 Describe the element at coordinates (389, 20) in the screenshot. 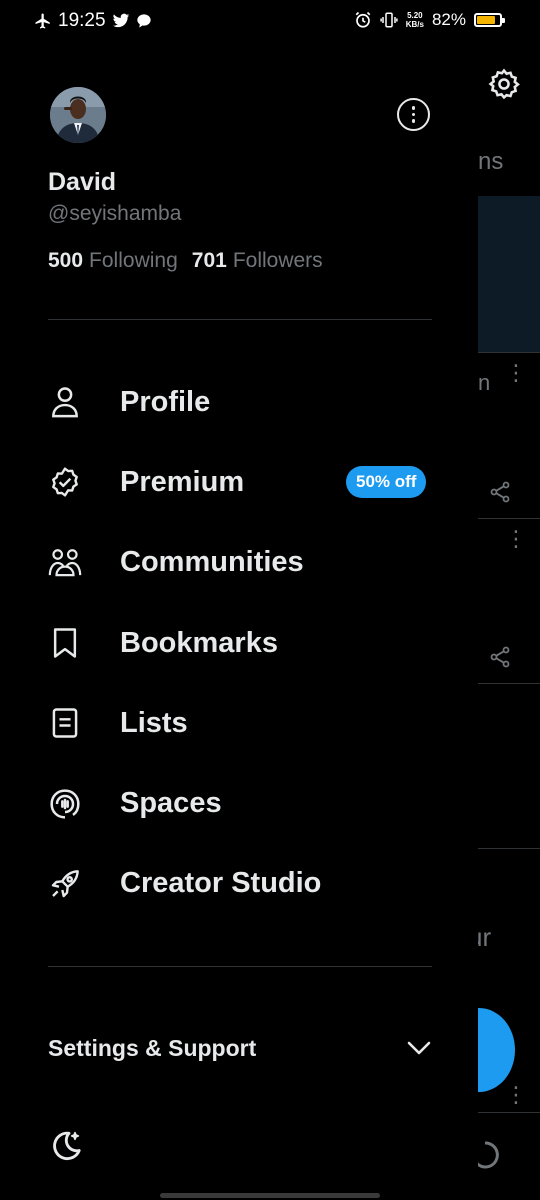

I see `vibrate-icon` at that location.